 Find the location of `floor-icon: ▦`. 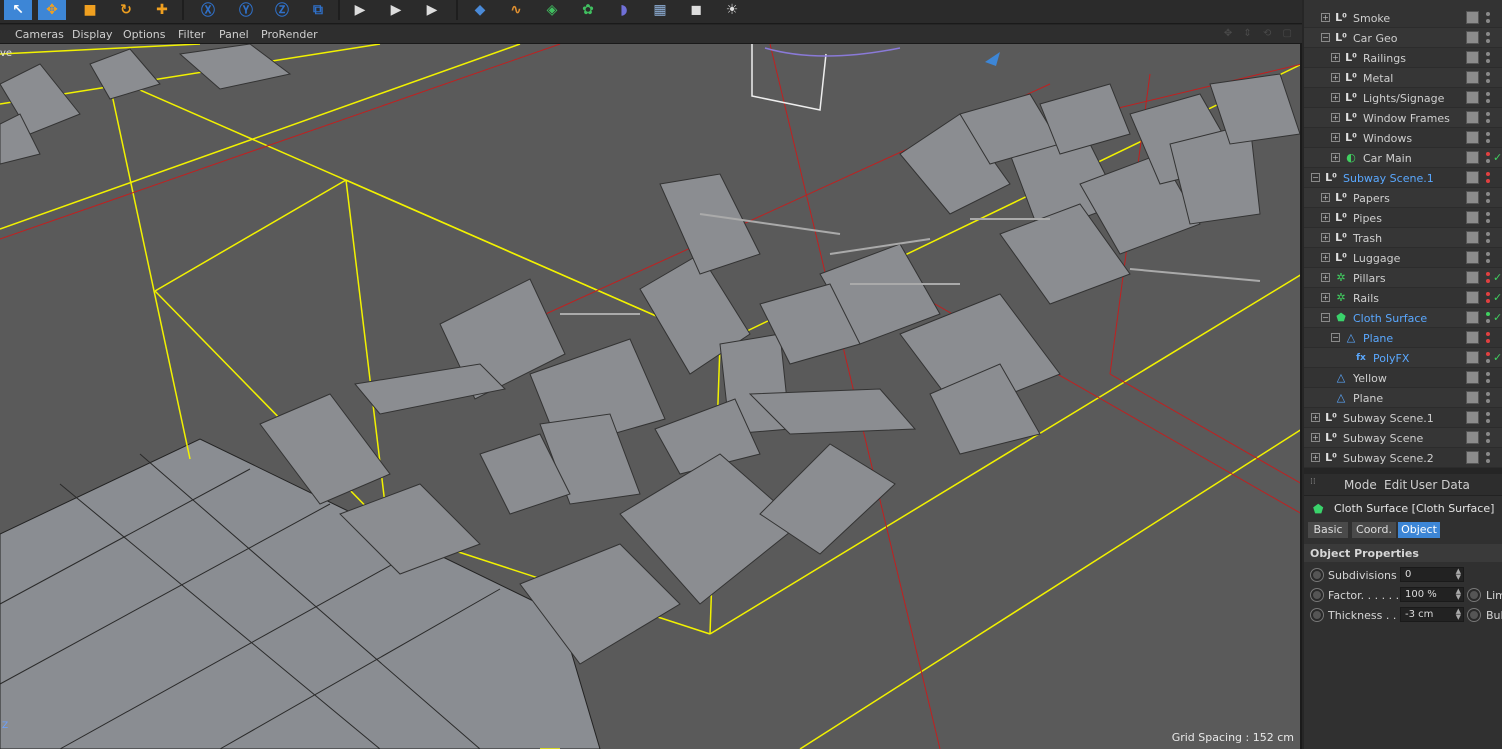

floor-icon: ▦ is located at coordinates (660, 10).